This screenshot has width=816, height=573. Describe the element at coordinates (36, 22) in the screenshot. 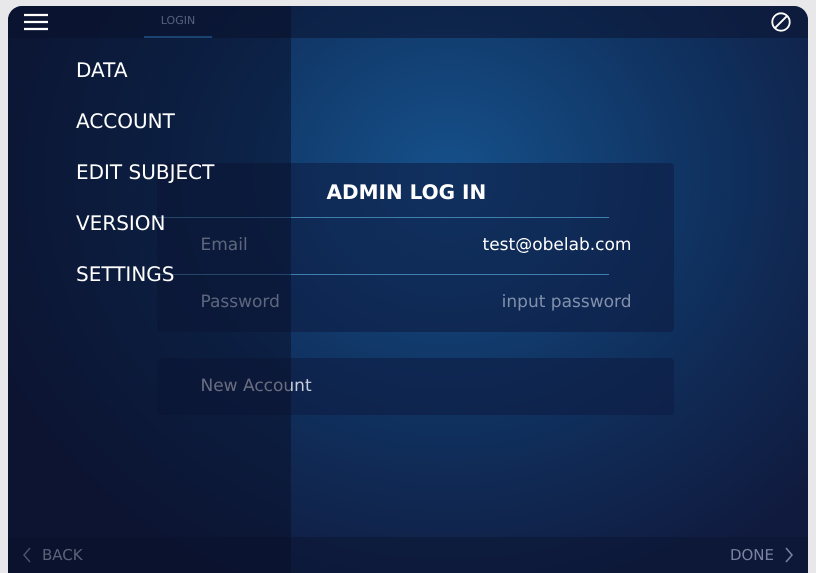

I see `menu-icon` at that location.